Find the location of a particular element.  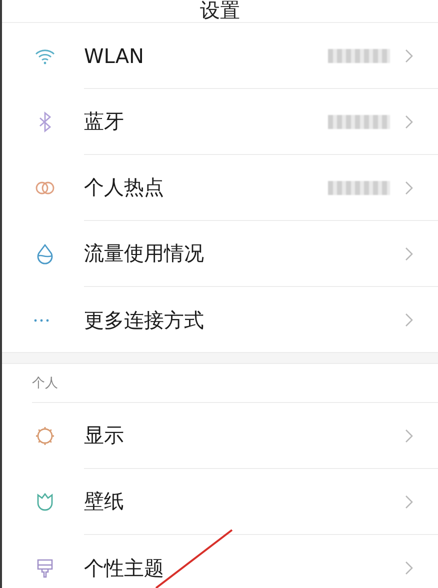

settings-row: 显示 is located at coordinates (220, 436).